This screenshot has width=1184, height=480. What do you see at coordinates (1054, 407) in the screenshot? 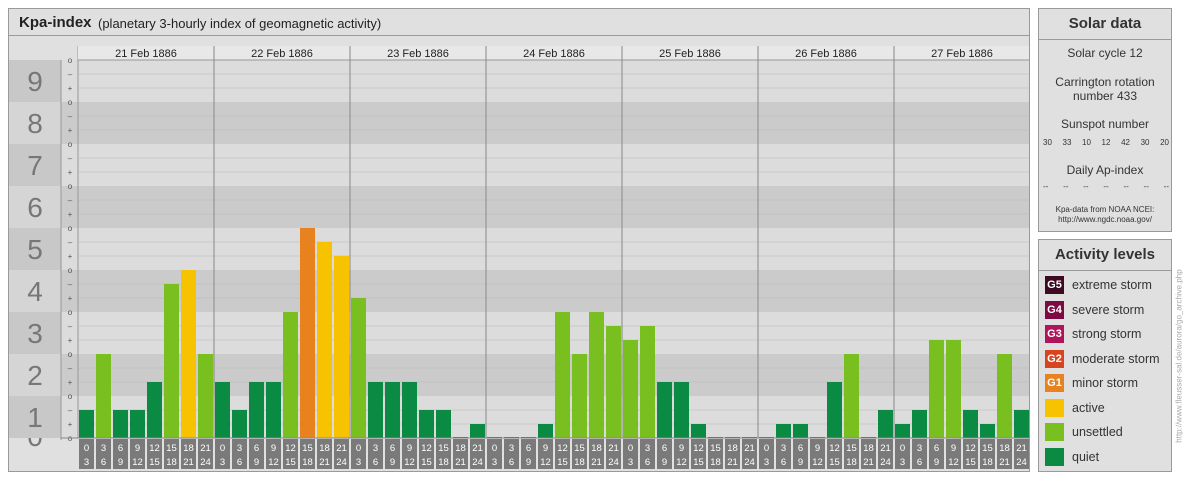
I see `legend-swatch` at bounding box center [1054, 407].